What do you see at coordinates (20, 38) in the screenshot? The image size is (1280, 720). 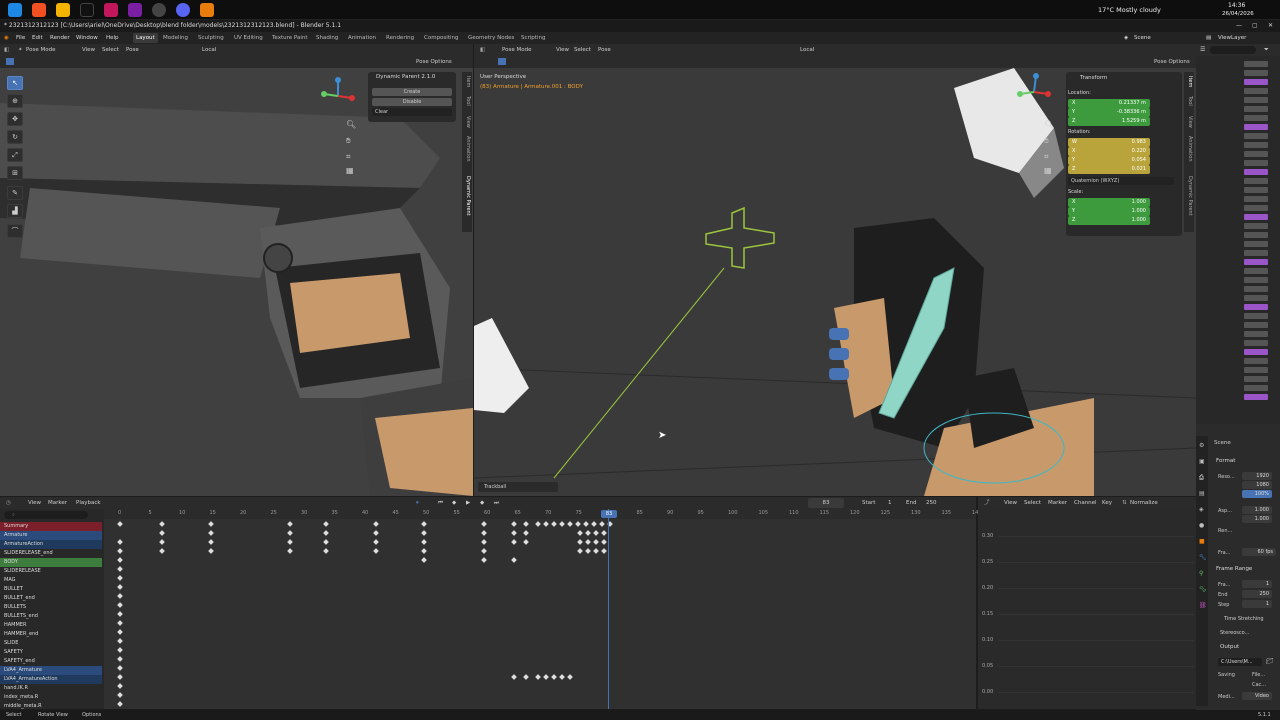 I see `menu-file: File` at bounding box center [20, 38].